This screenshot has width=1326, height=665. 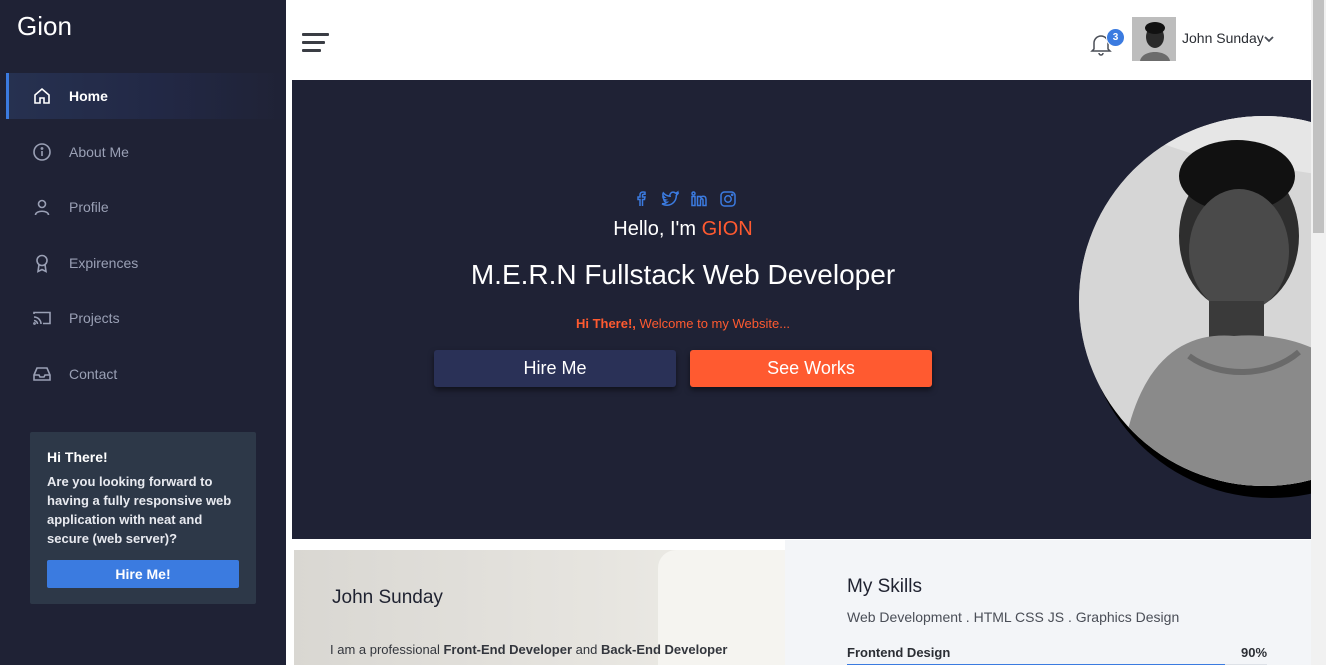 What do you see at coordinates (1318, 116) in the screenshot?
I see `scrollbar-thumb` at bounding box center [1318, 116].